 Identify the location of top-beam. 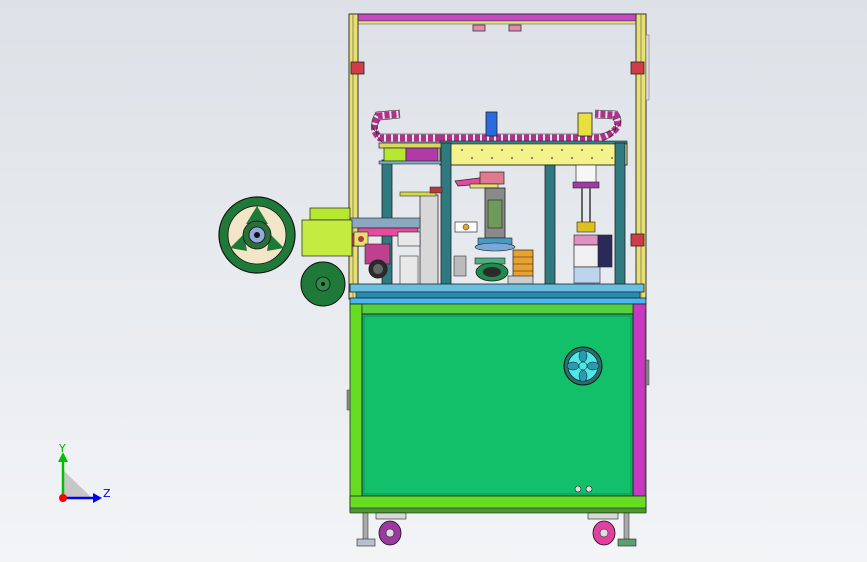
(498, 17).